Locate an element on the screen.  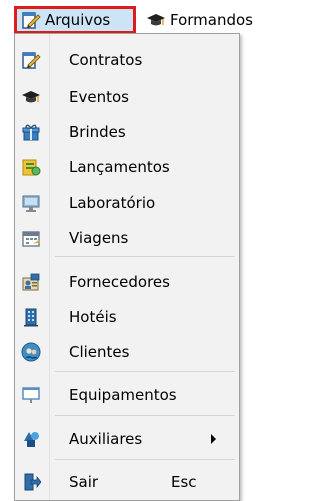
gift-icon is located at coordinates (31, 132).